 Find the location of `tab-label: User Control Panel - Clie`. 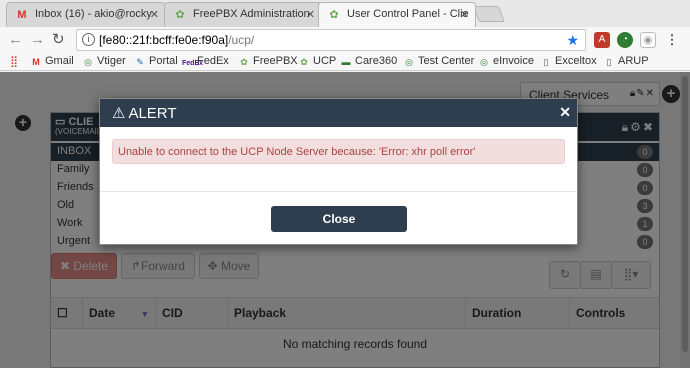

tab-label: User Control Panel - Clie is located at coordinates (408, 14).